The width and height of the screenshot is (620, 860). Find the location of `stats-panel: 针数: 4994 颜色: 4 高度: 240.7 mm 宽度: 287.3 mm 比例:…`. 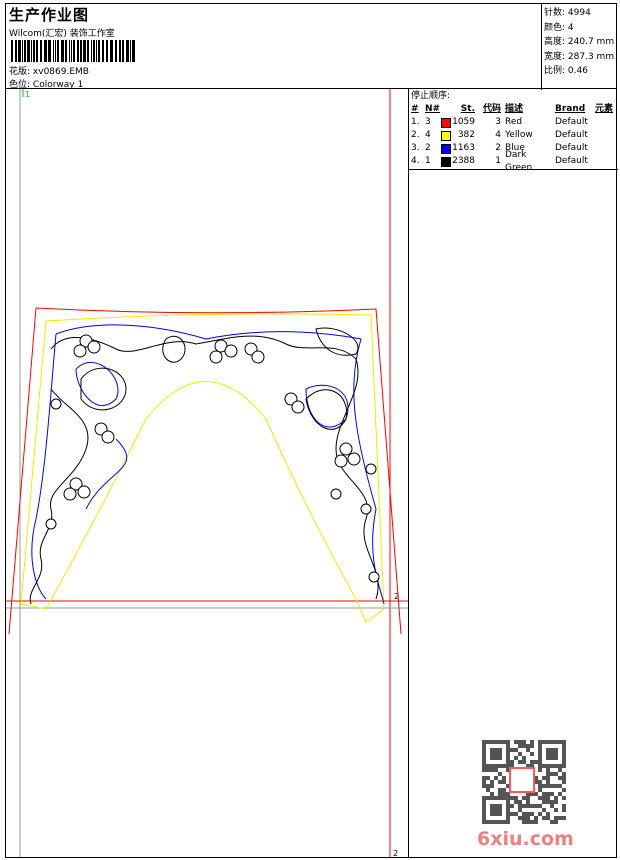

stats-panel: 针数: 4994 颜色: 4 高度: 240.7 mm 宽度: 287.3 mm 比例:… is located at coordinates (579, 47).